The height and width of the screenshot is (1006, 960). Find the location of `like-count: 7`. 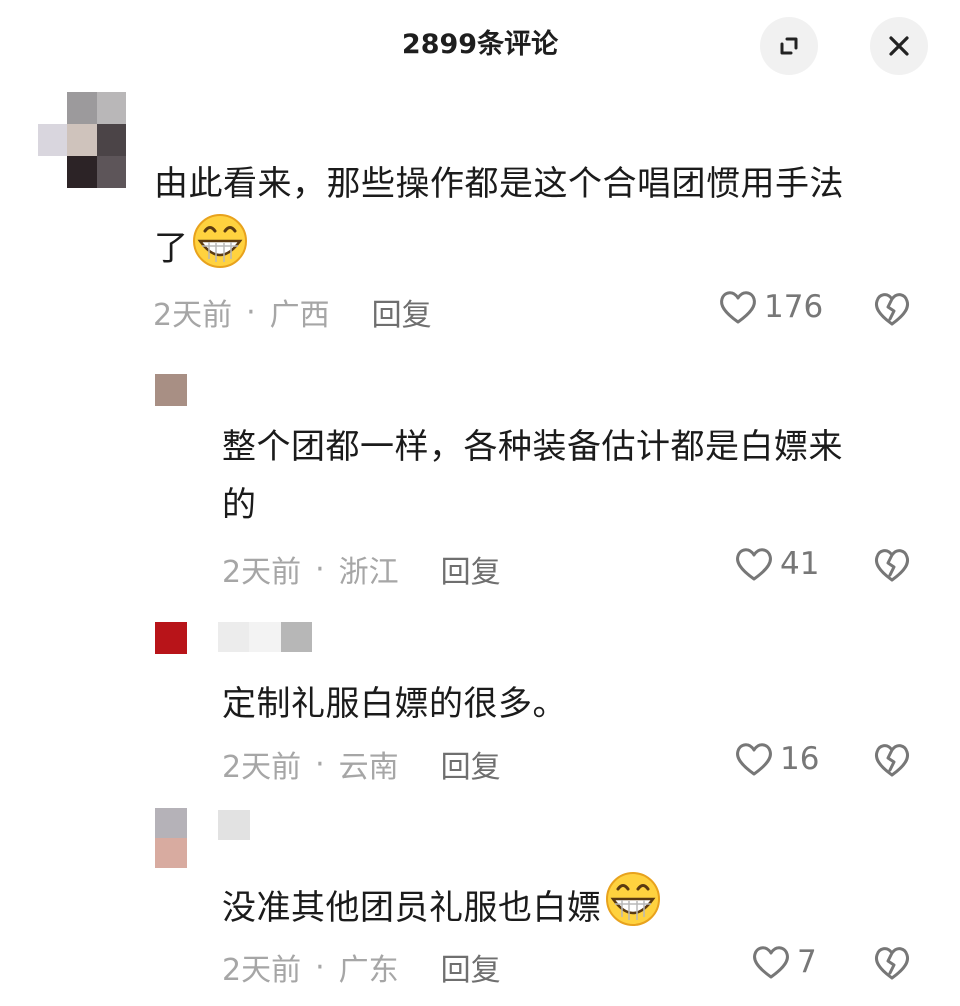

like-count: 7 is located at coordinates (807, 962).